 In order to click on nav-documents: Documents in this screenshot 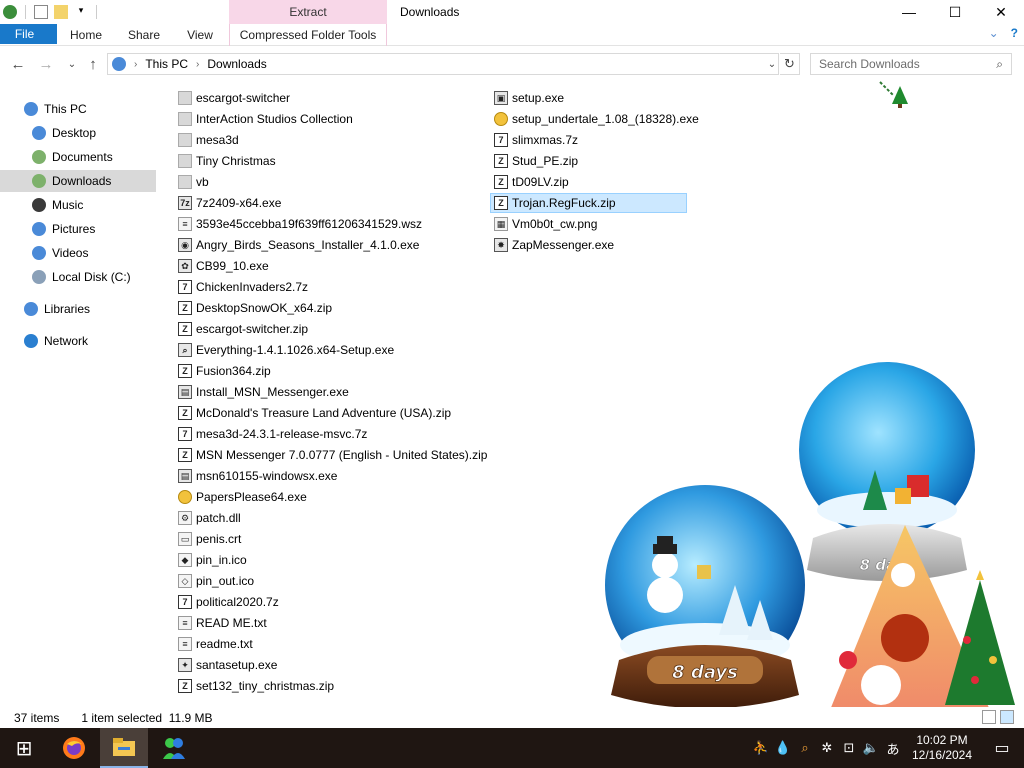, I will do `click(78, 157)`.